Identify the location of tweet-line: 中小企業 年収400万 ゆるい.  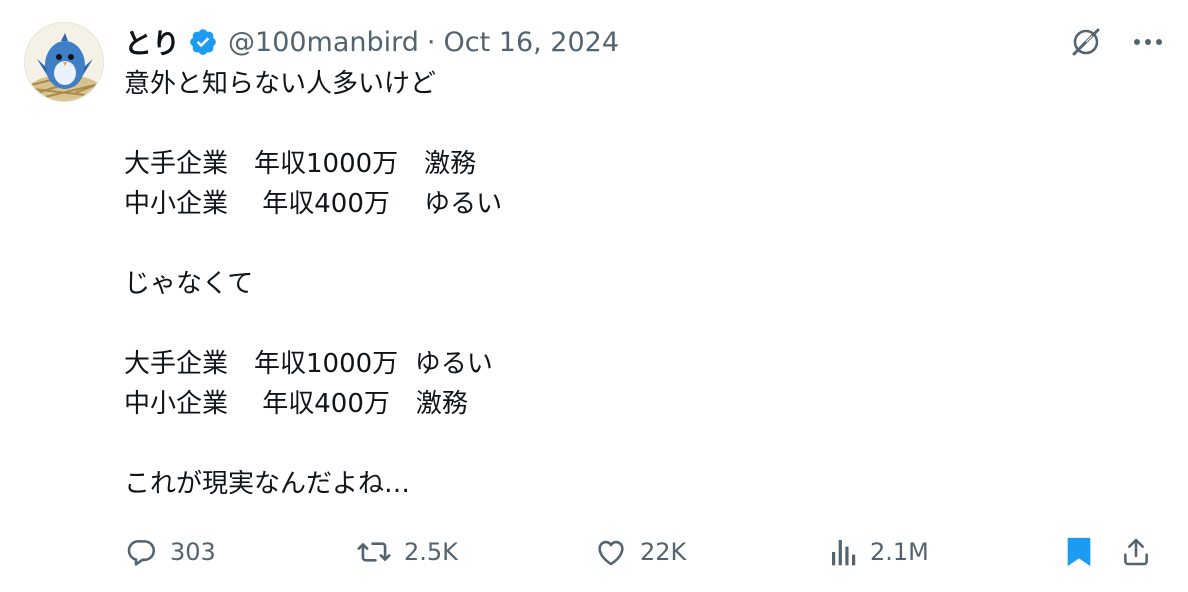
(313, 204).